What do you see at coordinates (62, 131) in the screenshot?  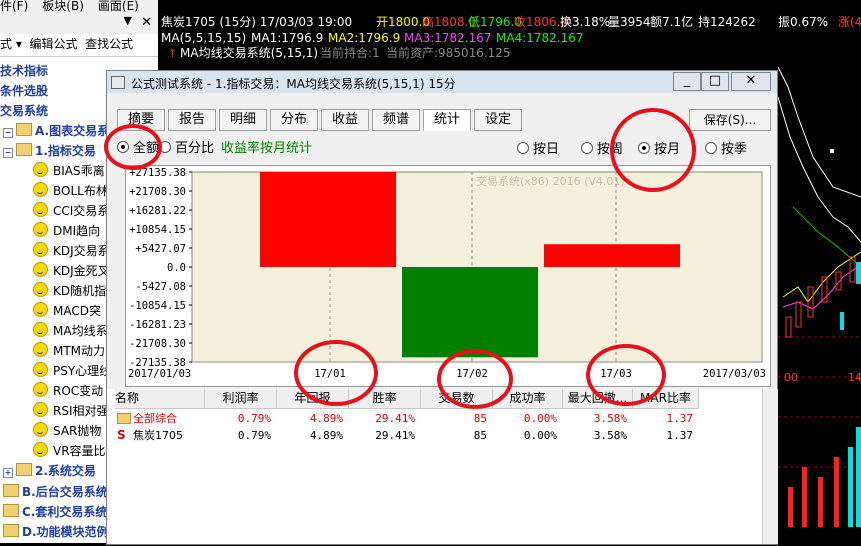 I see `tree-a-chart-trade: − A.图表交易系统` at bounding box center [62, 131].